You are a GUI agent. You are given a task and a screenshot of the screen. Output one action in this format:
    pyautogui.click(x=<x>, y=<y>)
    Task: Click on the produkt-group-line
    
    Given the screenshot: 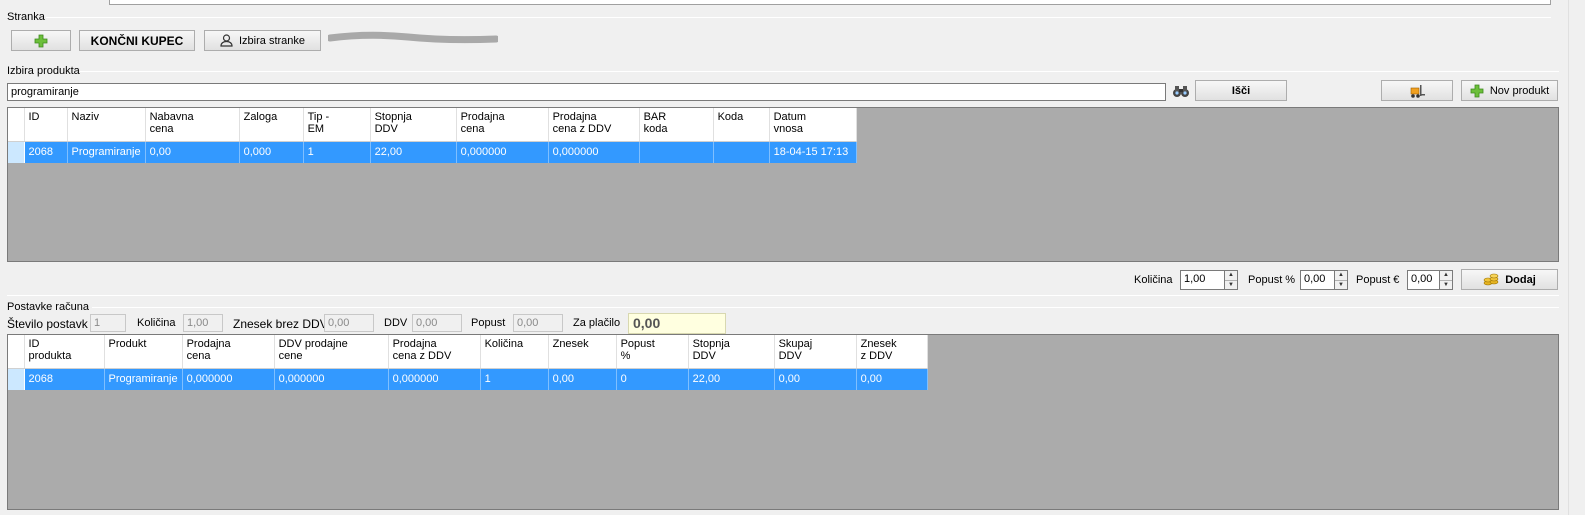 What is the action you would take?
    pyautogui.click(x=819, y=71)
    